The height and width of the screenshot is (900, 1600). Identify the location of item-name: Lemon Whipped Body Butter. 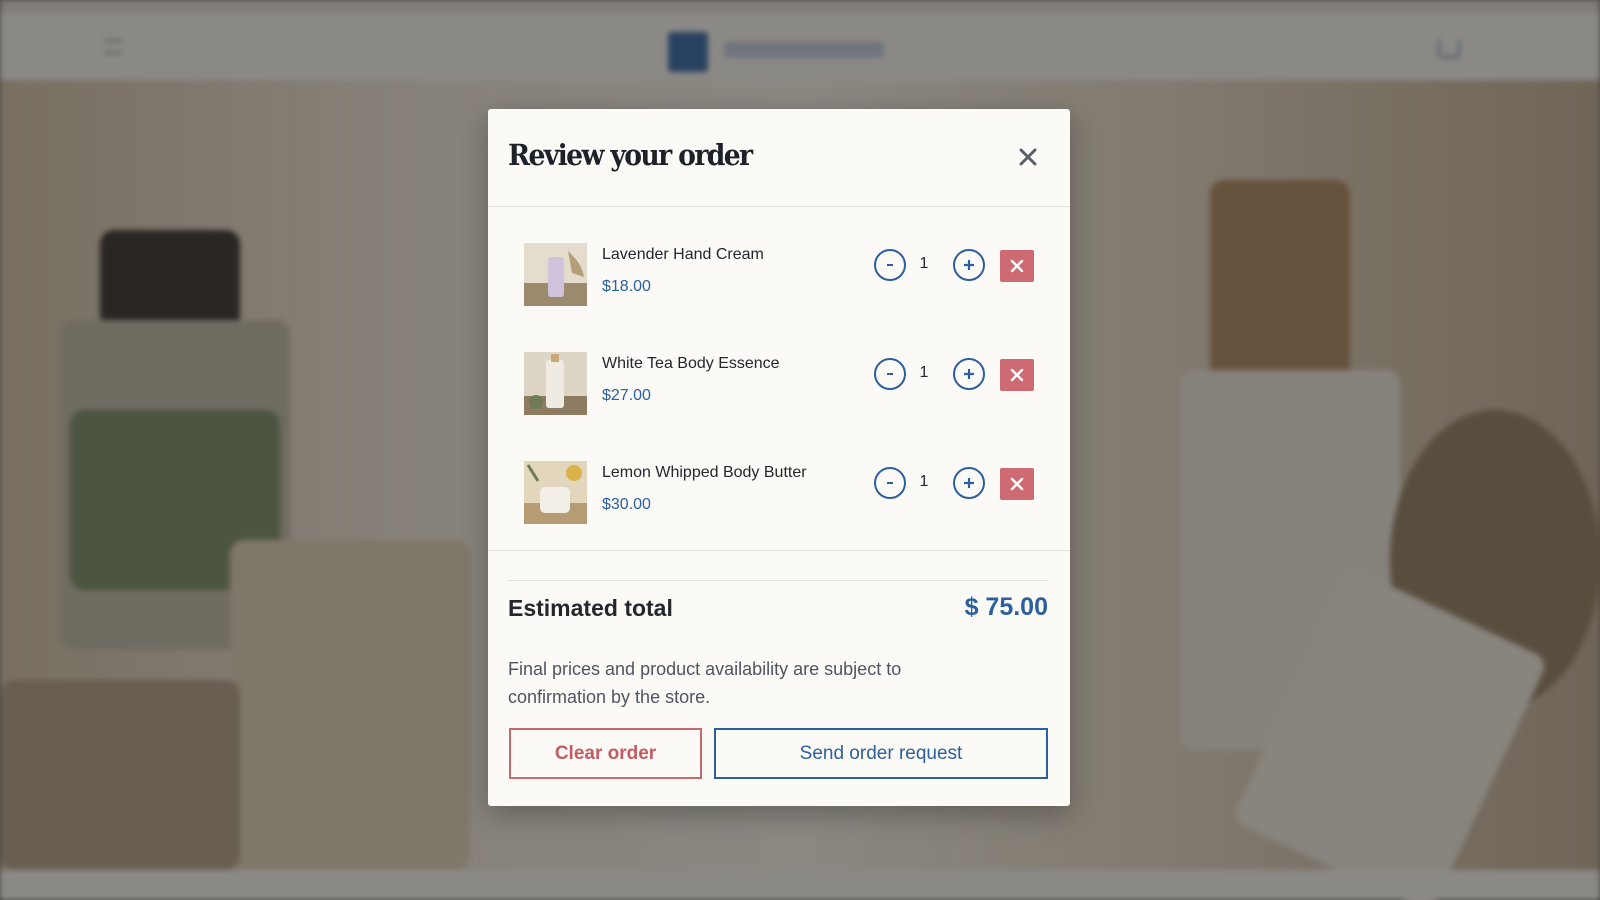
(704, 472).